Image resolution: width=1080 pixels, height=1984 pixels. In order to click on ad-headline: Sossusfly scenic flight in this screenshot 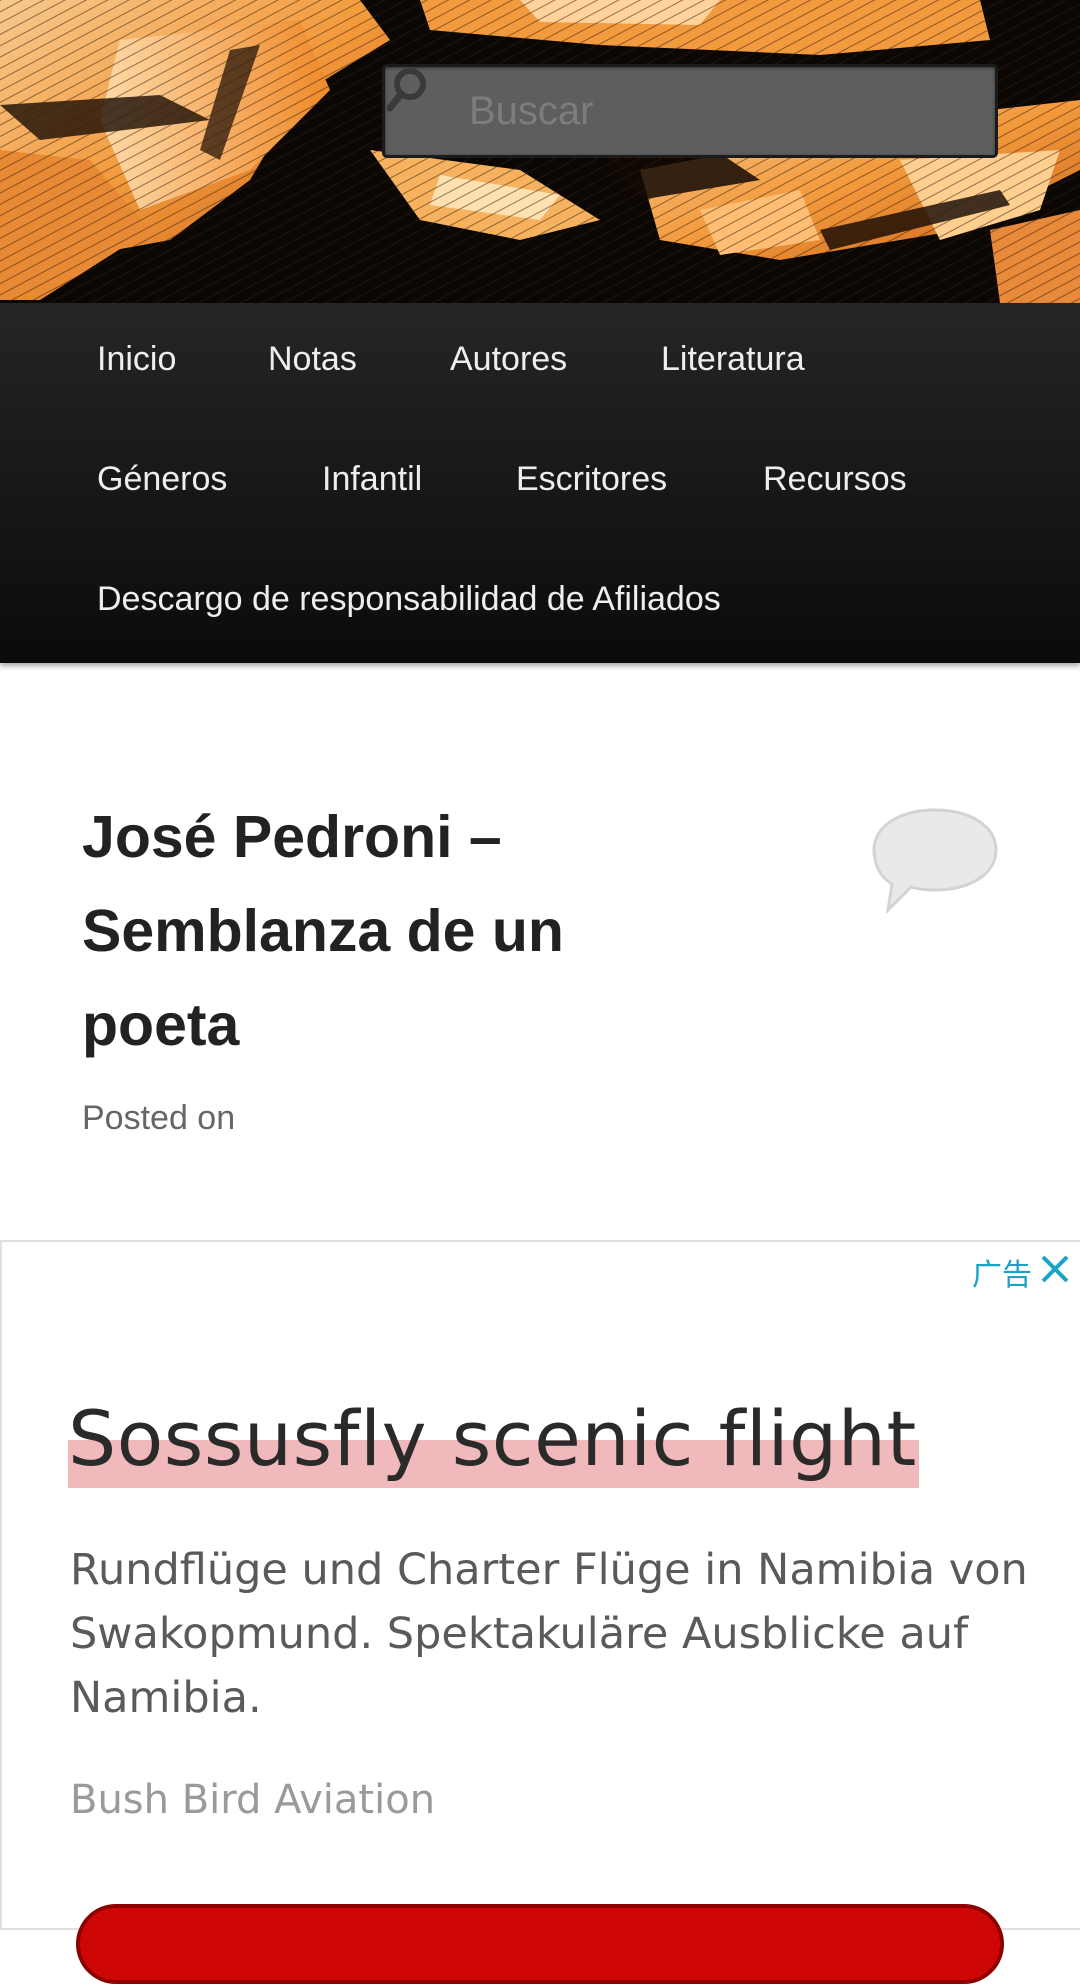, I will do `click(492, 1439)`.